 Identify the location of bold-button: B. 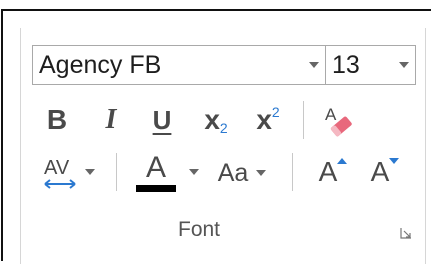
(57, 120).